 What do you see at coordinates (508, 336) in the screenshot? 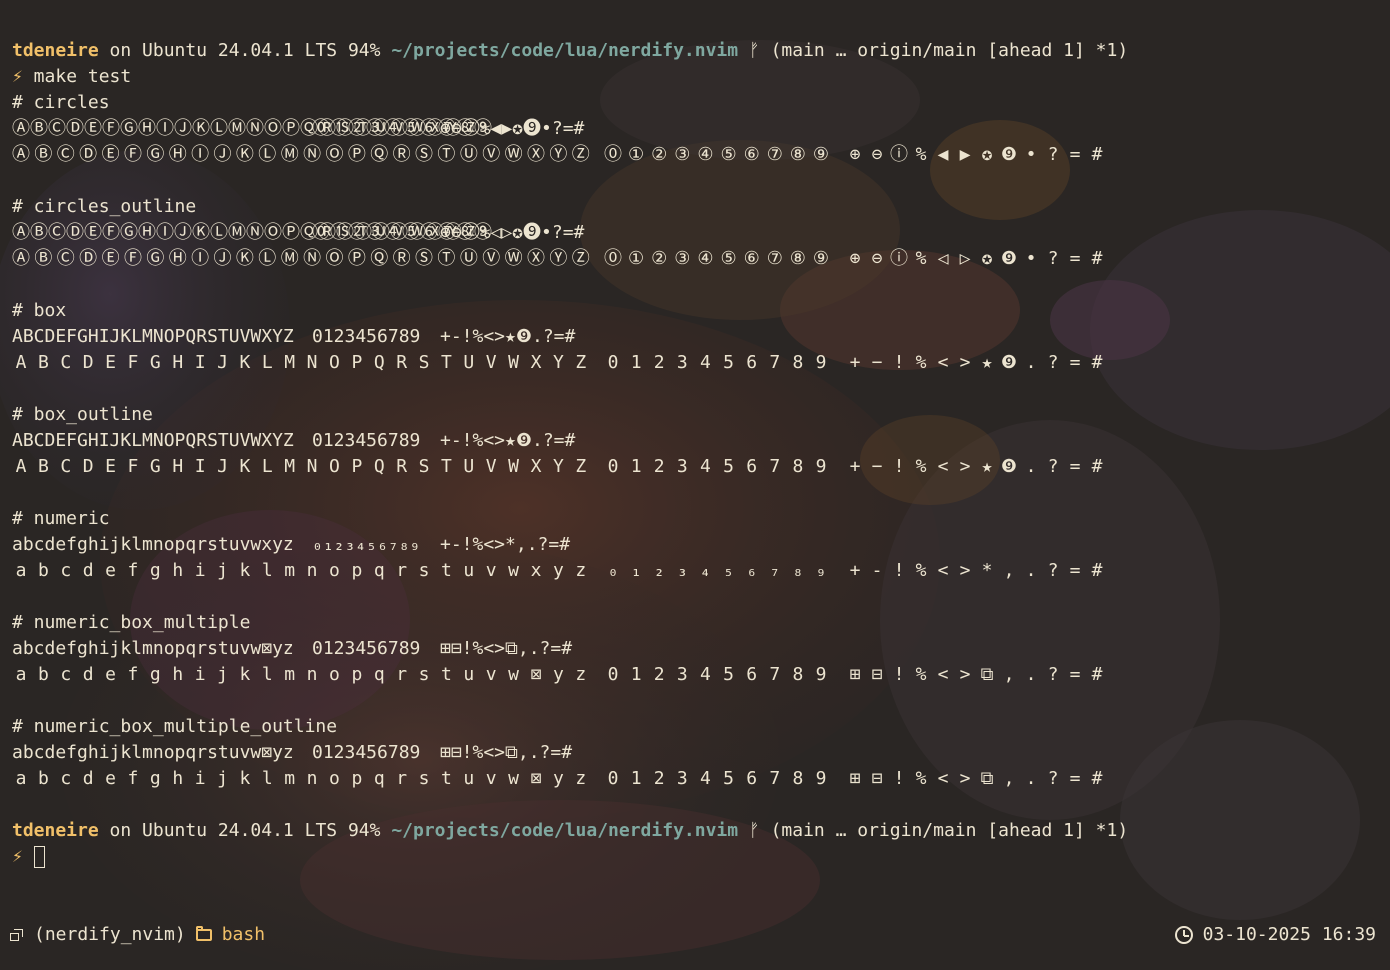
I see `compact-group: +-!%<>★❾.?=#` at bounding box center [508, 336].